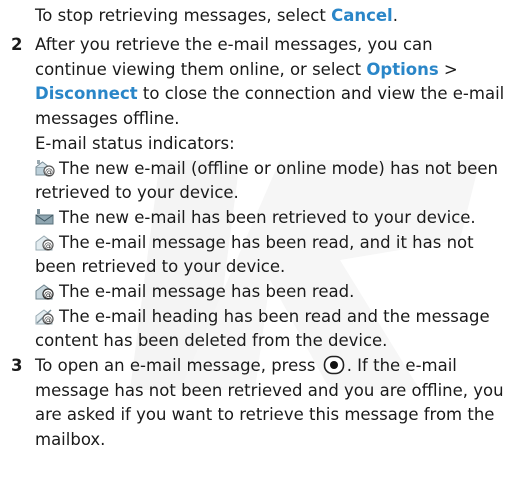 This screenshot has width=516, height=479. What do you see at coordinates (17, 44) in the screenshot?
I see `step-number: 2` at bounding box center [17, 44].